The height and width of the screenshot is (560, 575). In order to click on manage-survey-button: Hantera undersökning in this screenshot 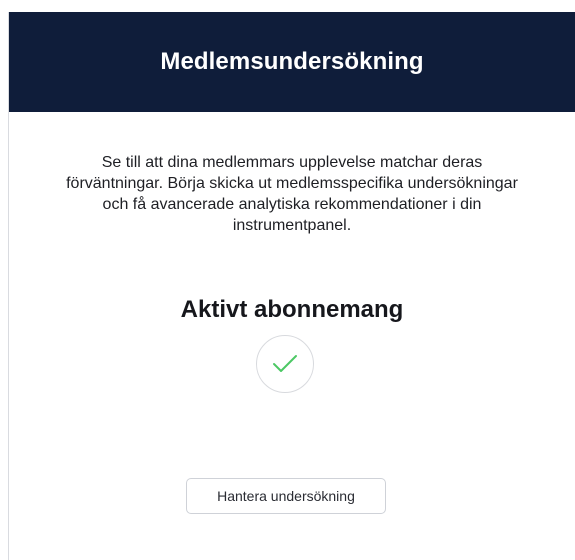, I will do `click(286, 496)`.